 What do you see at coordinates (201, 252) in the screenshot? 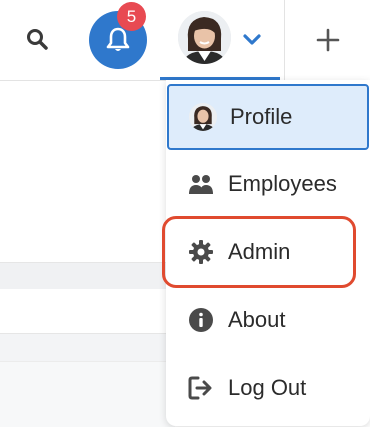
I see `gear-icon` at bounding box center [201, 252].